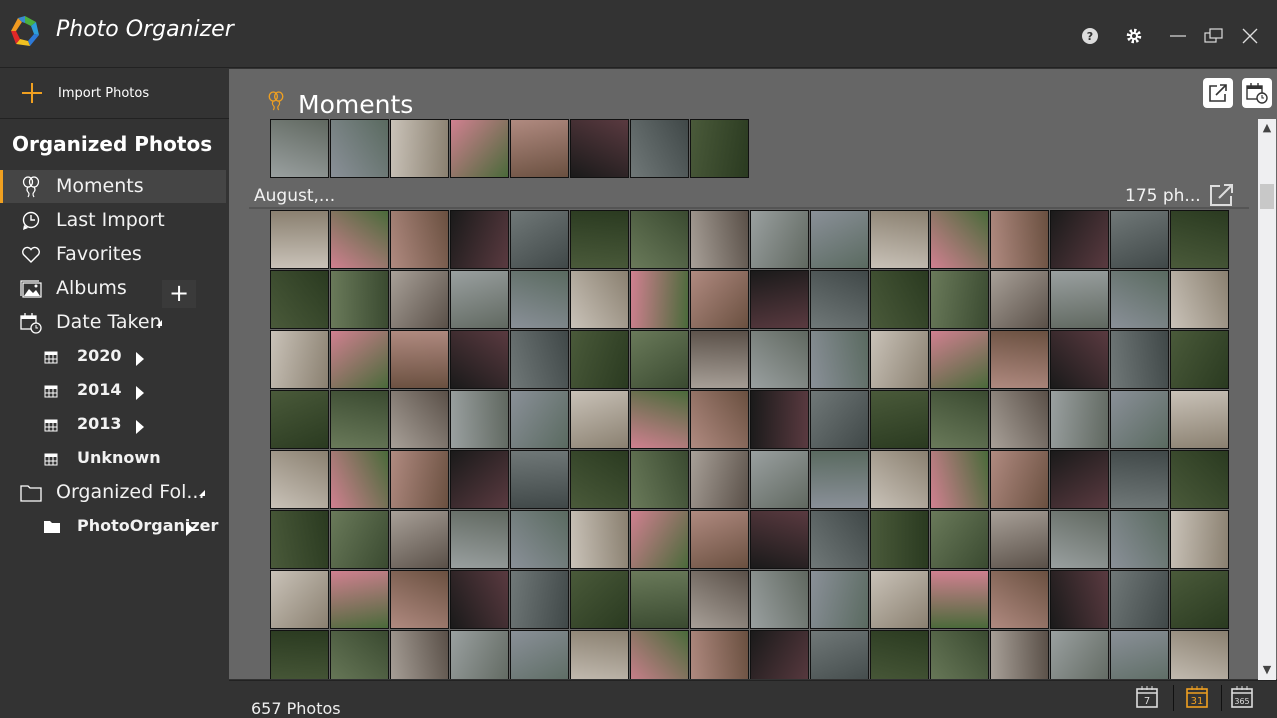 Image resolution: width=1277 pixels, height=718 pixels. I want to click on add-album-button: +, so click(179, 294).